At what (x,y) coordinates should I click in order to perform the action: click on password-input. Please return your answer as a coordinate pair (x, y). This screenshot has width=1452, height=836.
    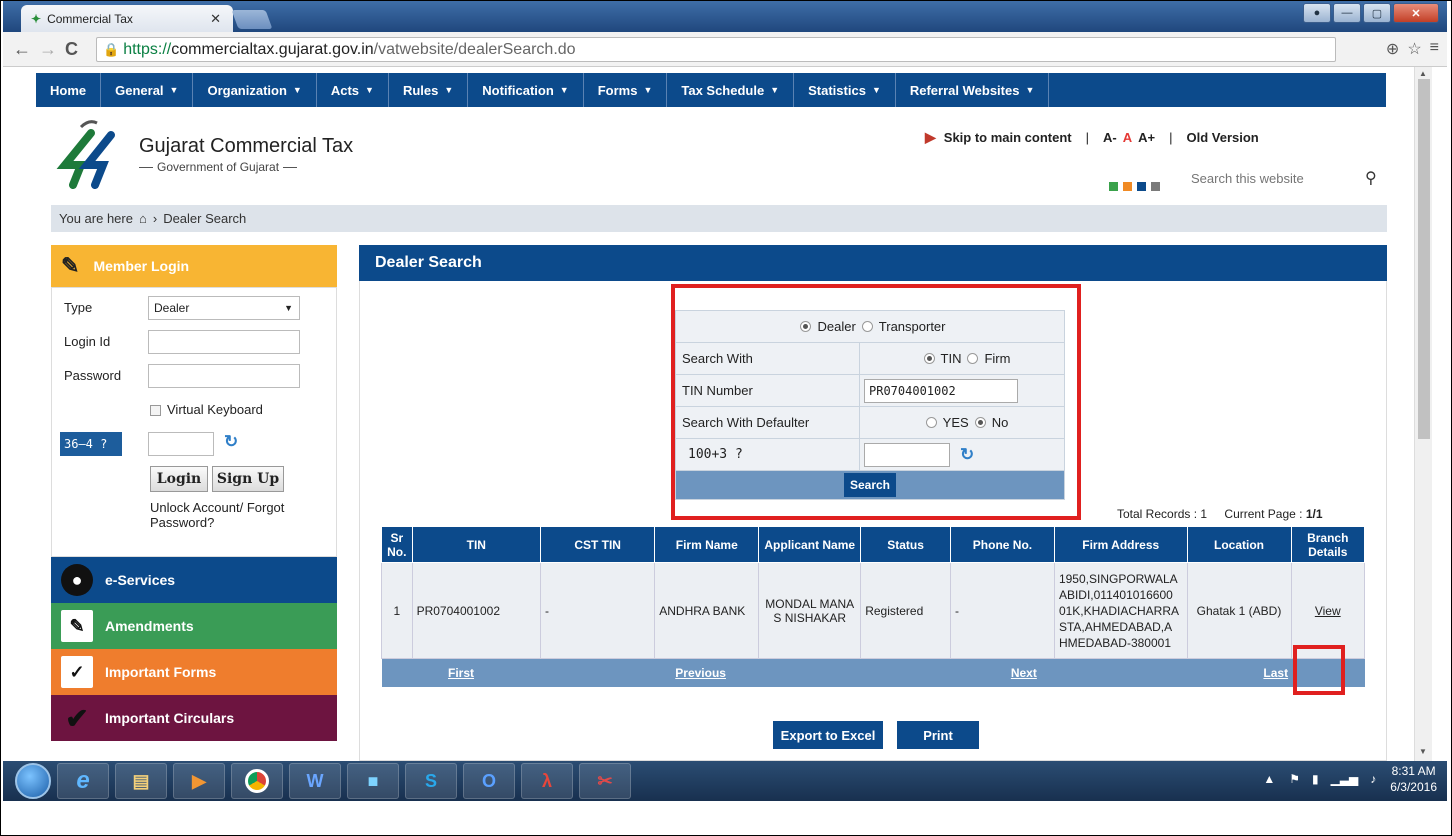
    Looking at the image, I should click on (224, 376).